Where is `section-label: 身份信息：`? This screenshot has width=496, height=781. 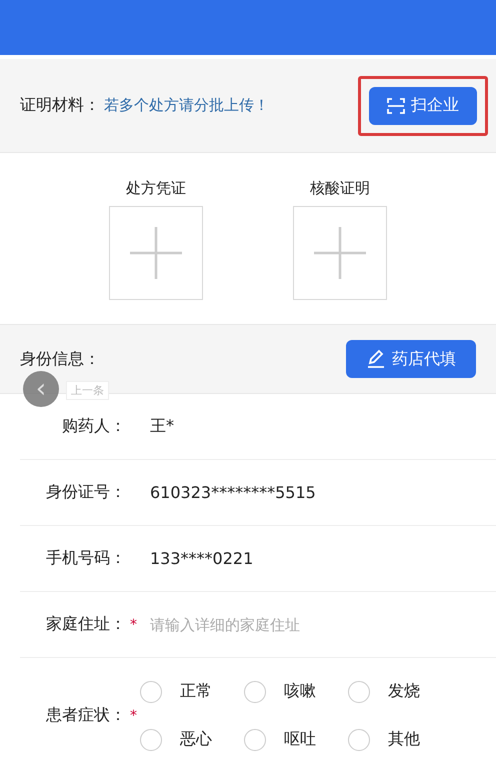 section-label: 身份信息： is located at coordinates (60, 359).